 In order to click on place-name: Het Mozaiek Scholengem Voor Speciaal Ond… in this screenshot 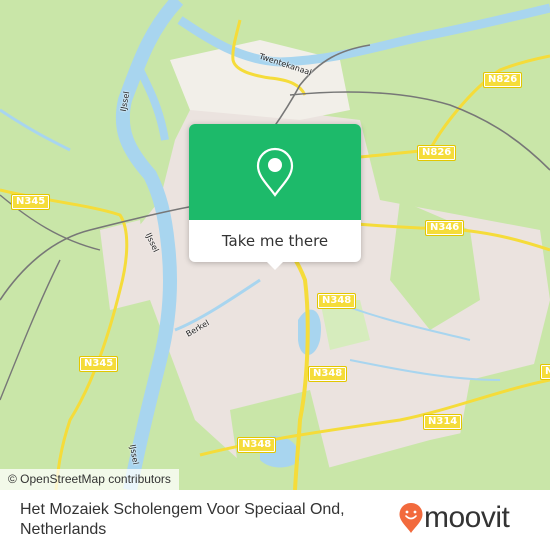, I will do `click(182, 520)`.